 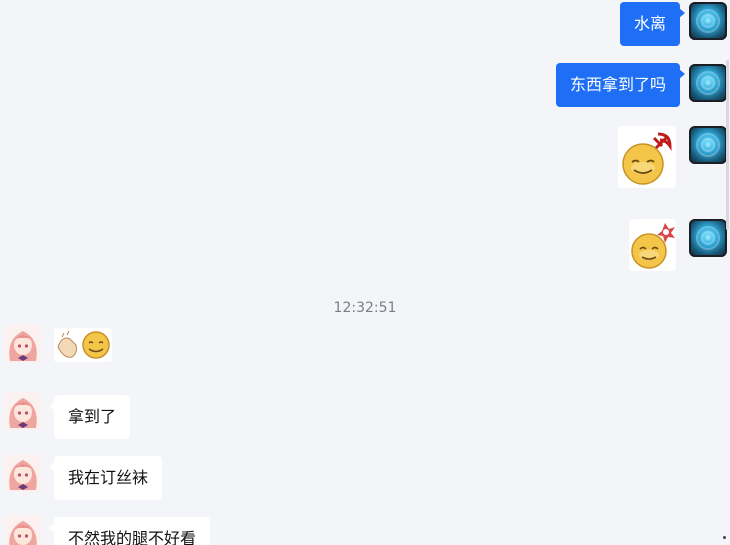 I want to click on message-text: 拿到了, so click(x=92, y=416).